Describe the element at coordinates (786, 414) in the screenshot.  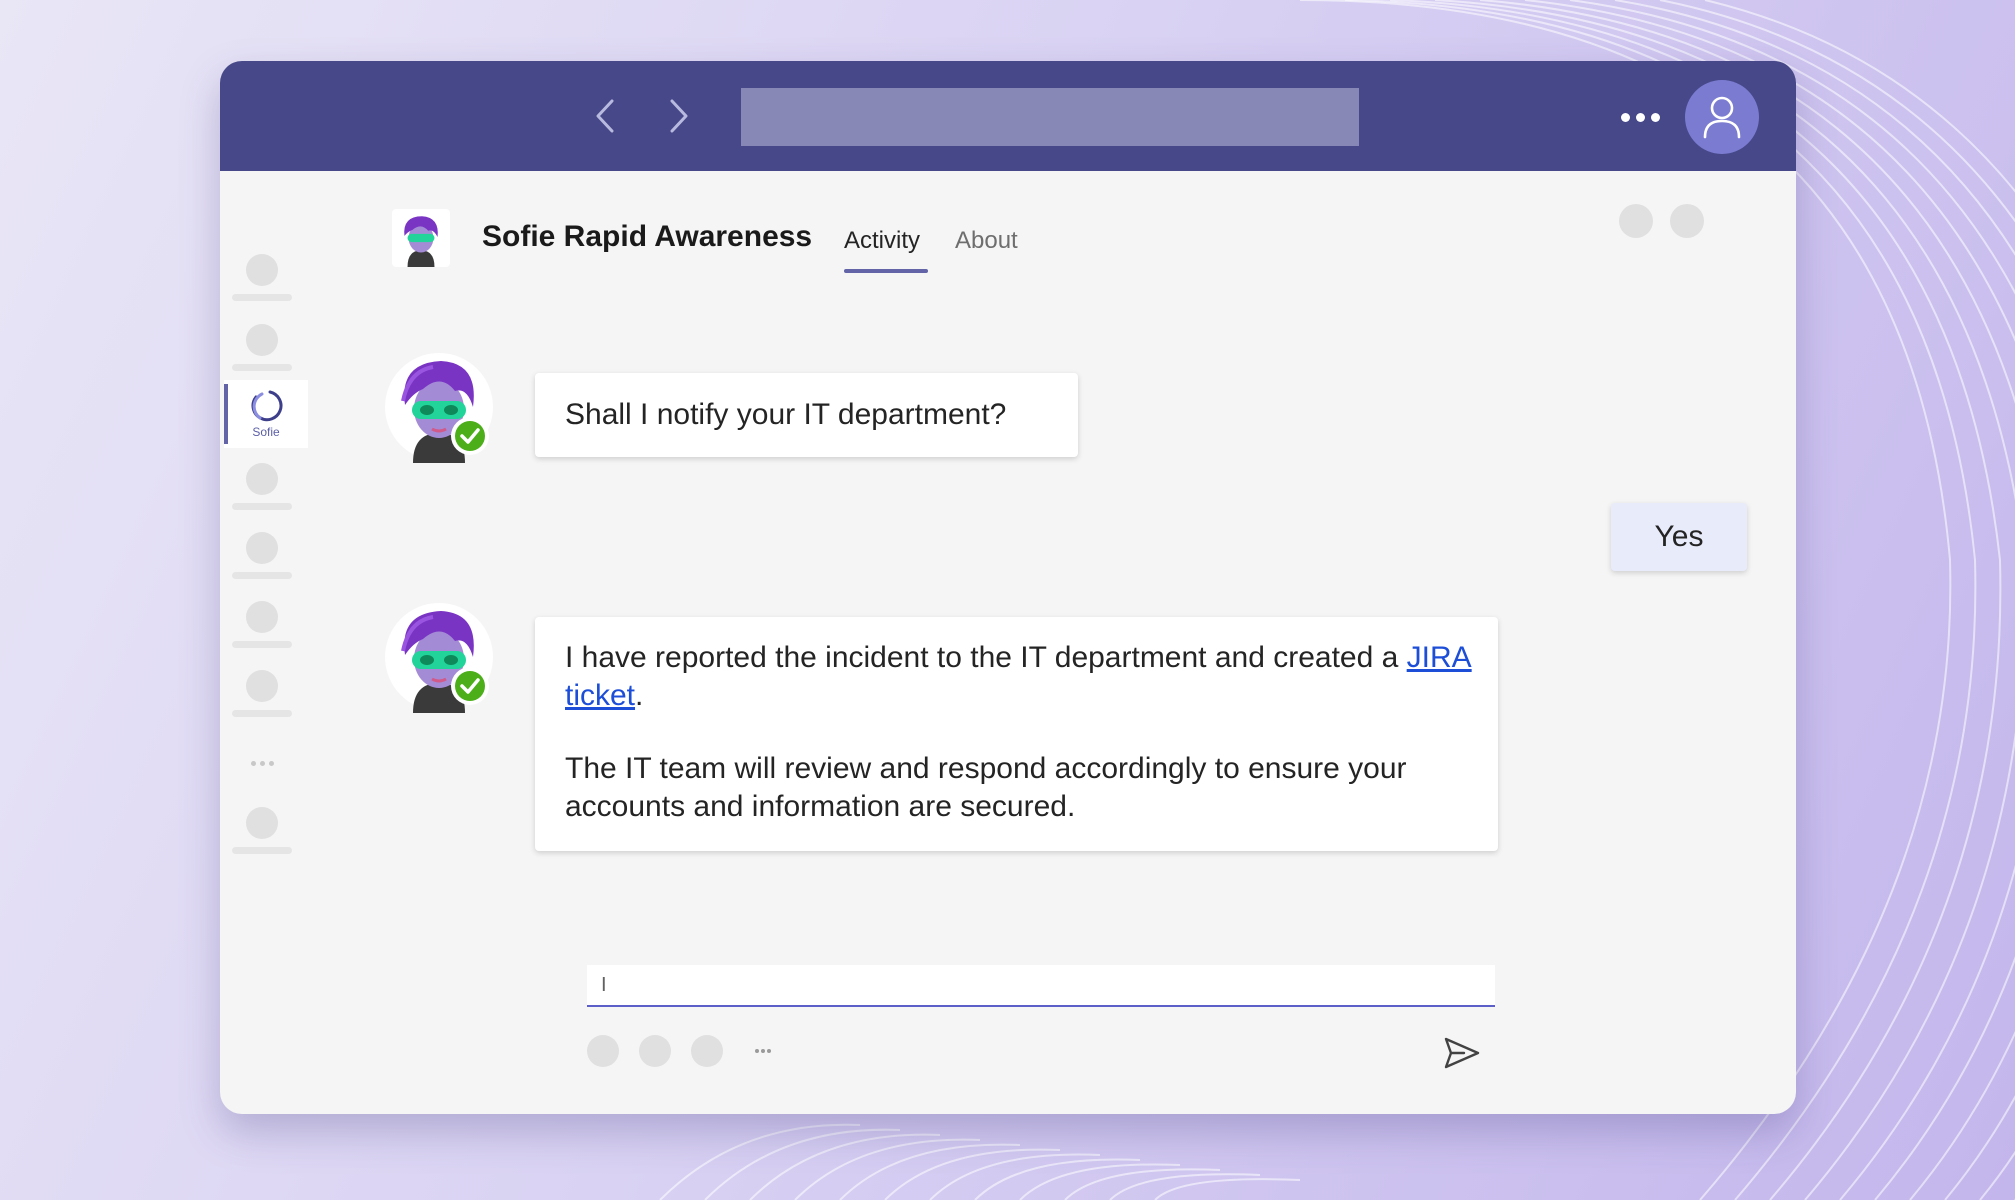
I see `message-text: Shall I notify your IT department?` at that location.